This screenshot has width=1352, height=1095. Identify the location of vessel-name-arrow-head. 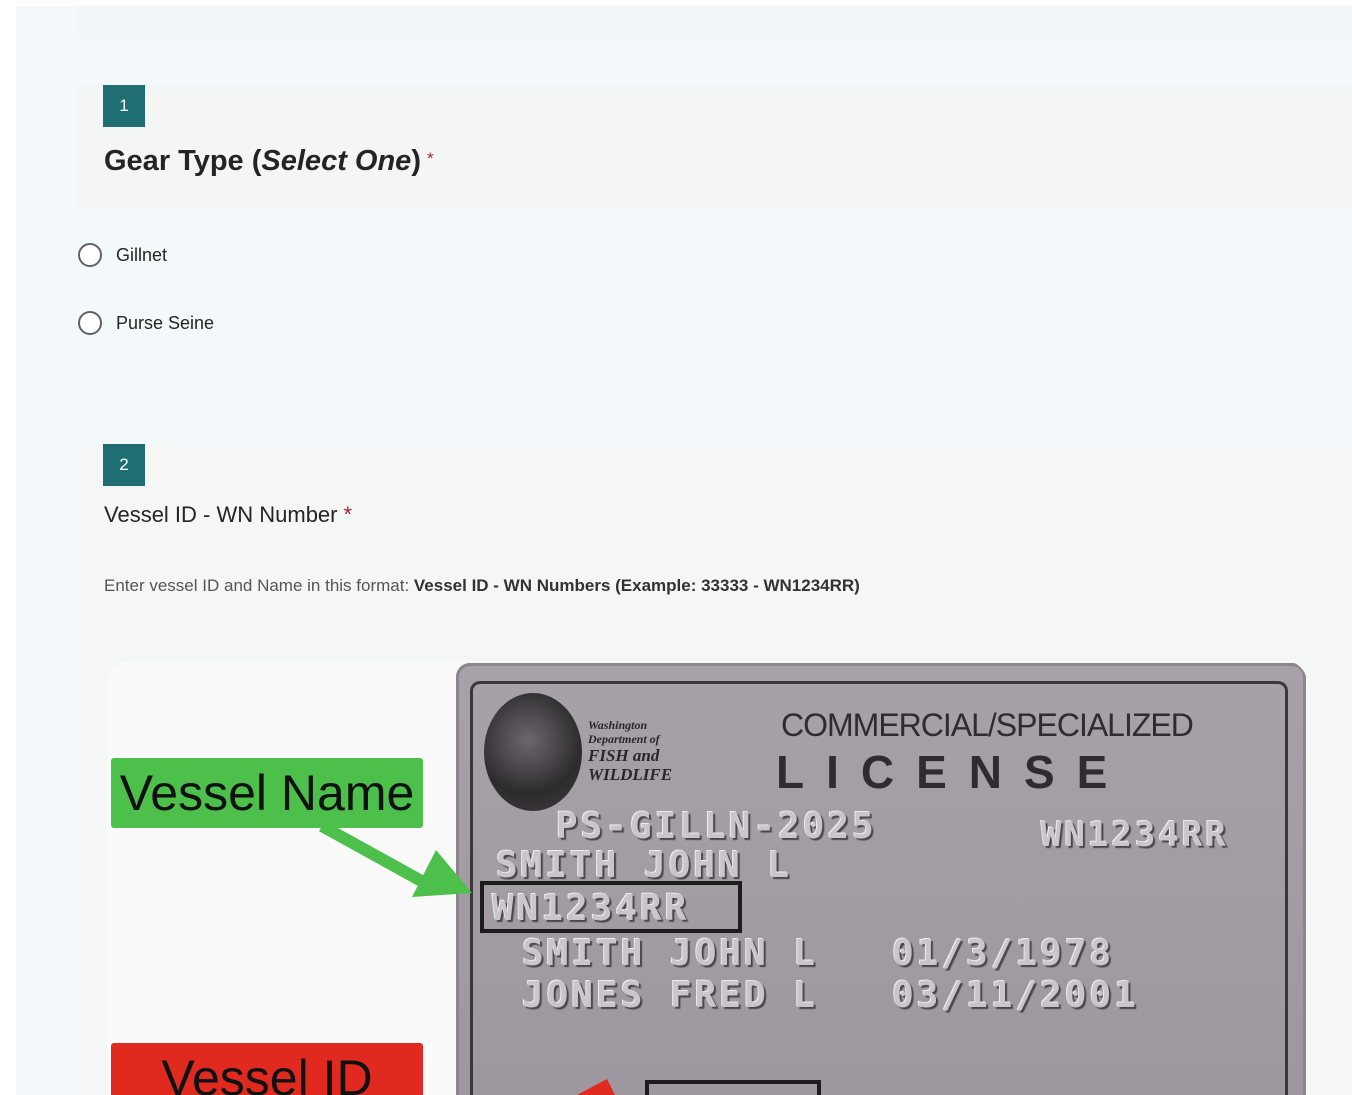
(442, 873).